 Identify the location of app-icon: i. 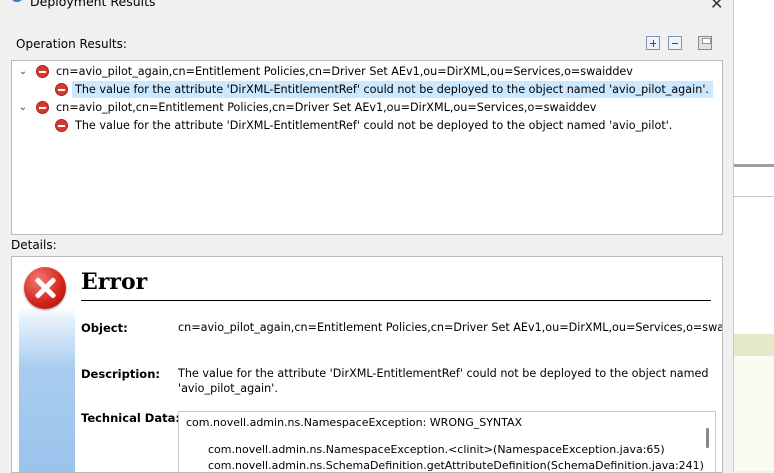
(17, 1).